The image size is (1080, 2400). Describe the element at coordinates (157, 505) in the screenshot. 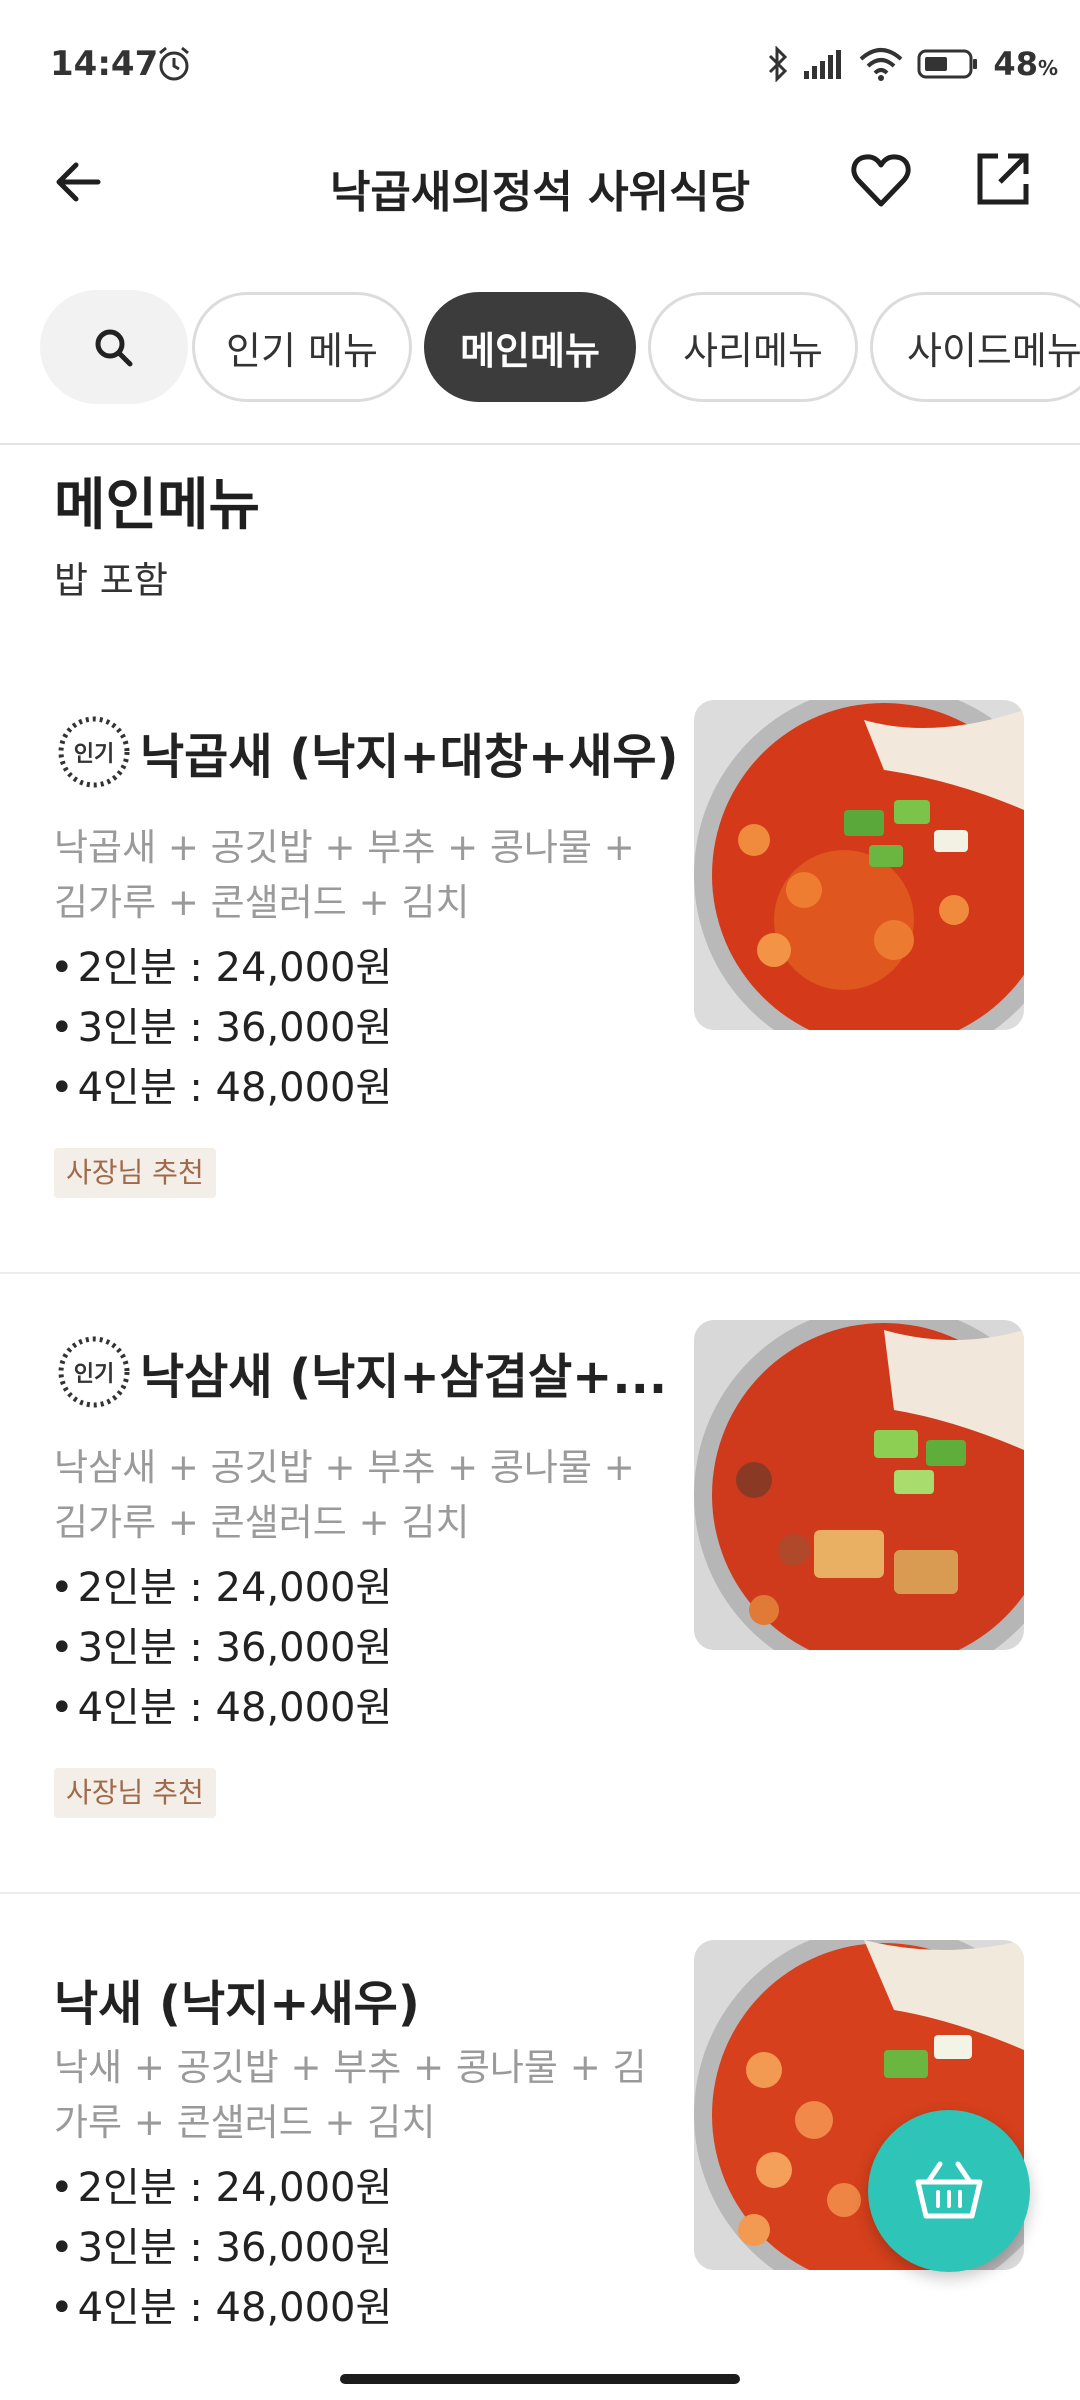

I see `section-title: 메인메뉴` at that location.